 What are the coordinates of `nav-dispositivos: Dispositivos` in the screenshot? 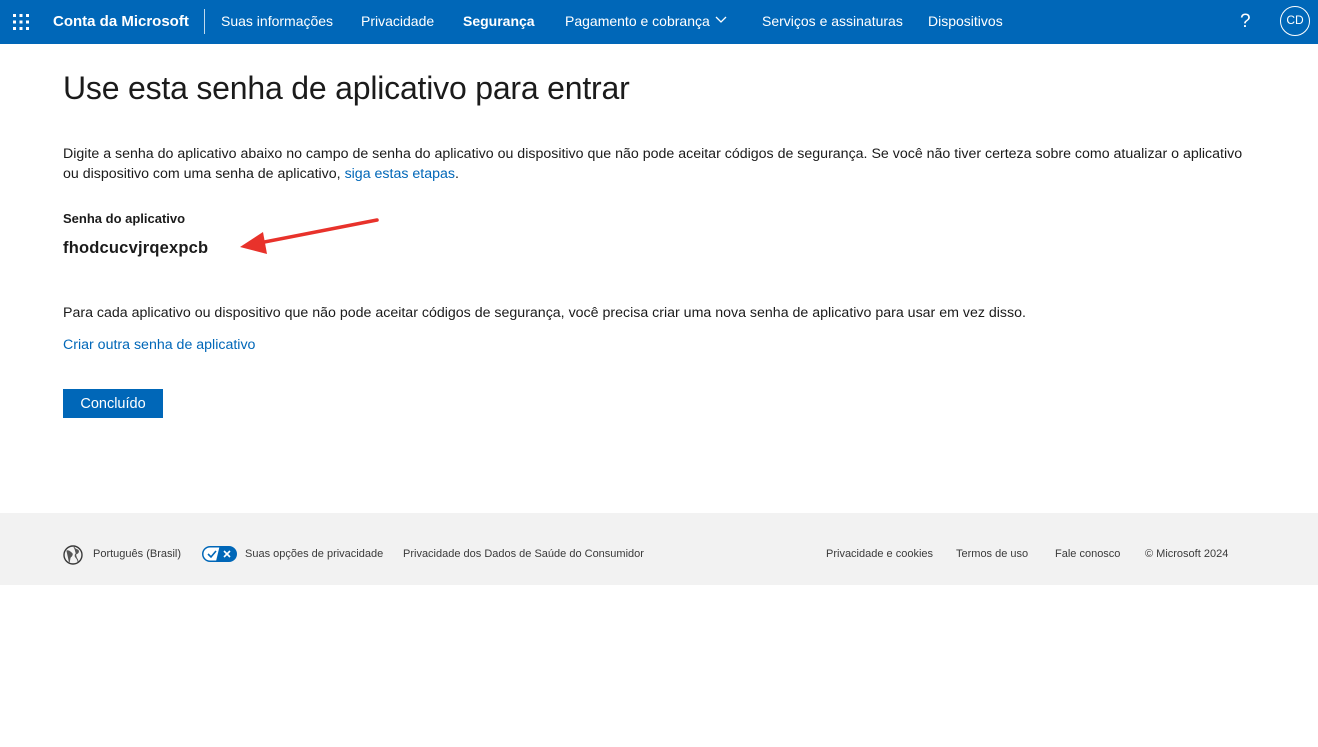 It's located at (965, 22).